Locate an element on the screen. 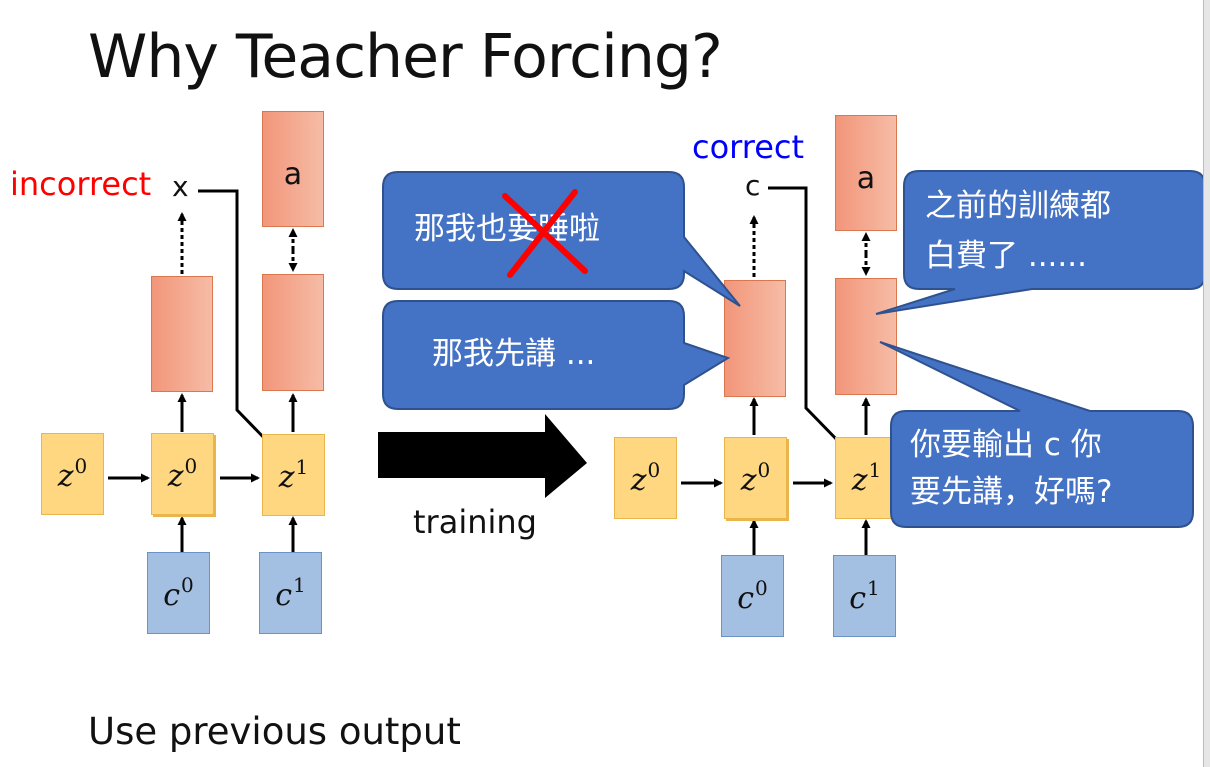  window-right-border is located at coordinates (1206, 383).